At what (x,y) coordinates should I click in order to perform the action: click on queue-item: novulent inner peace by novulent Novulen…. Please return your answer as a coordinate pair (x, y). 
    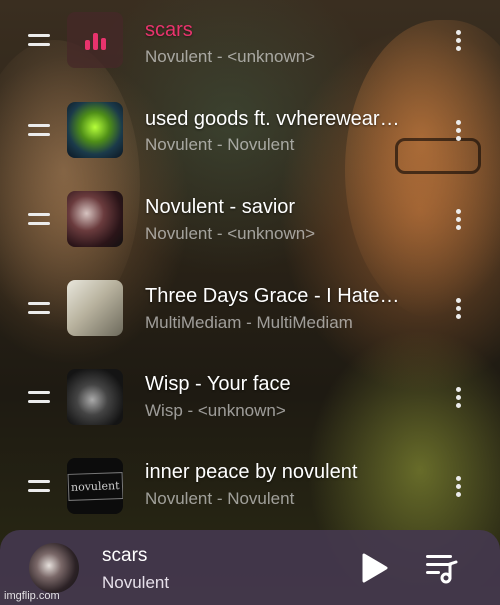
    Looking at the image, I should click on (250, 486).